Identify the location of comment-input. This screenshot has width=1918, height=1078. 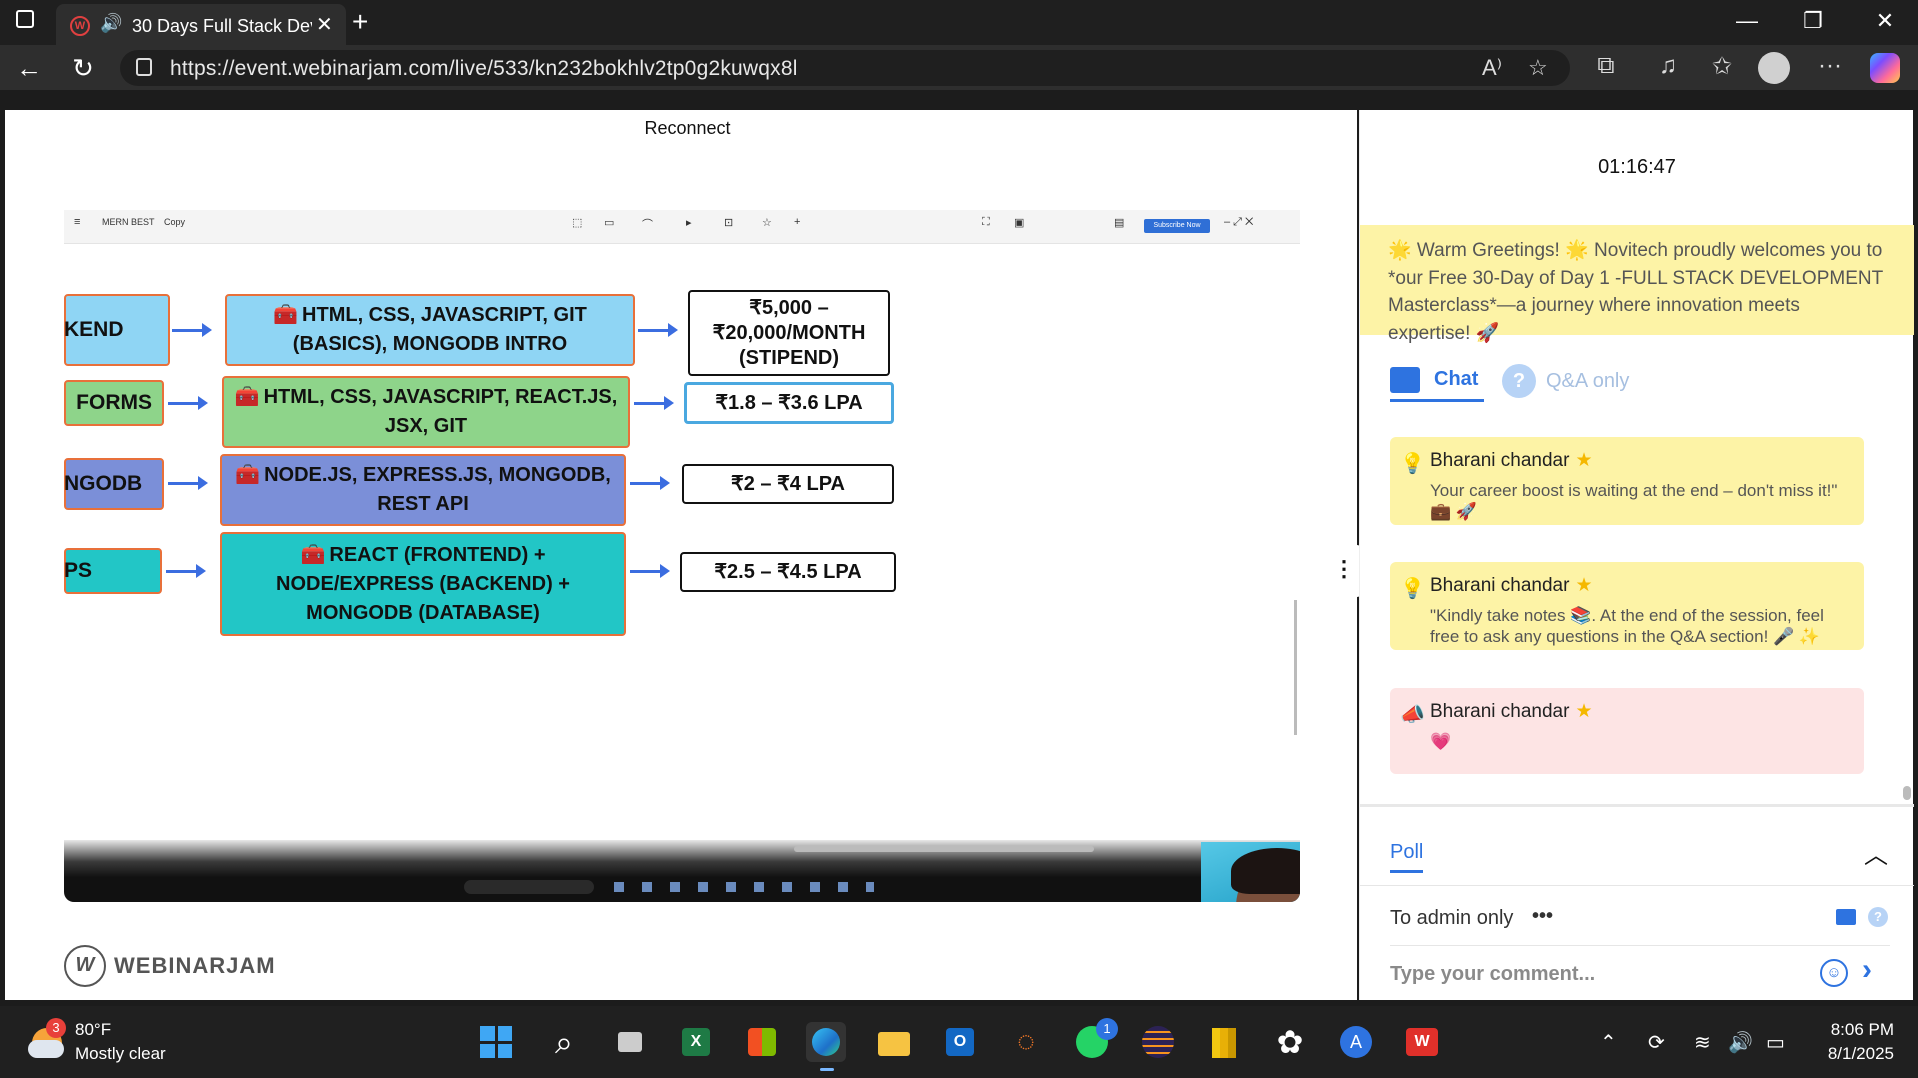
(1600, 974).